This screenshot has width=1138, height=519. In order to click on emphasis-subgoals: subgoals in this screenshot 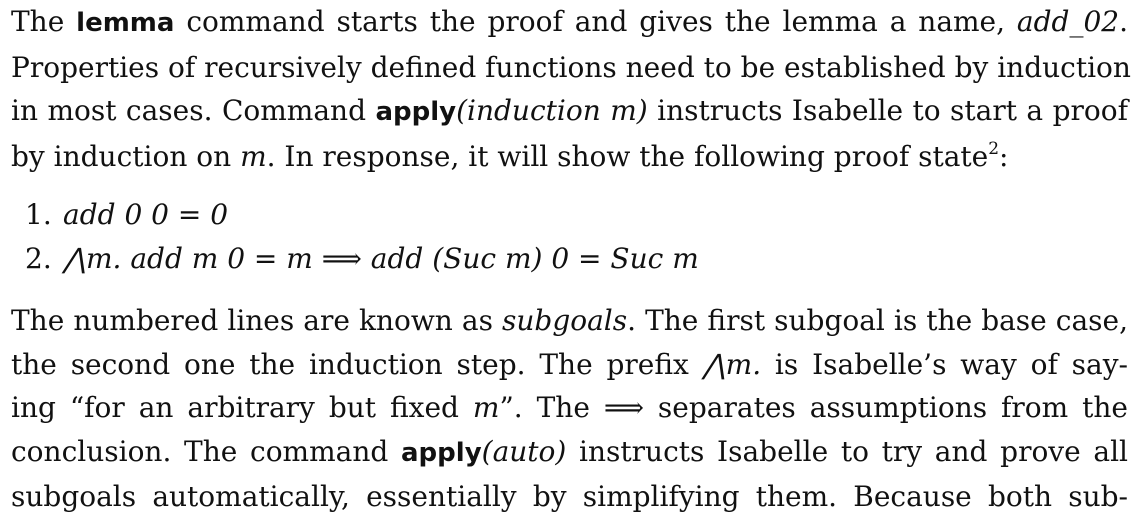, I will do `click(565, 320)`.